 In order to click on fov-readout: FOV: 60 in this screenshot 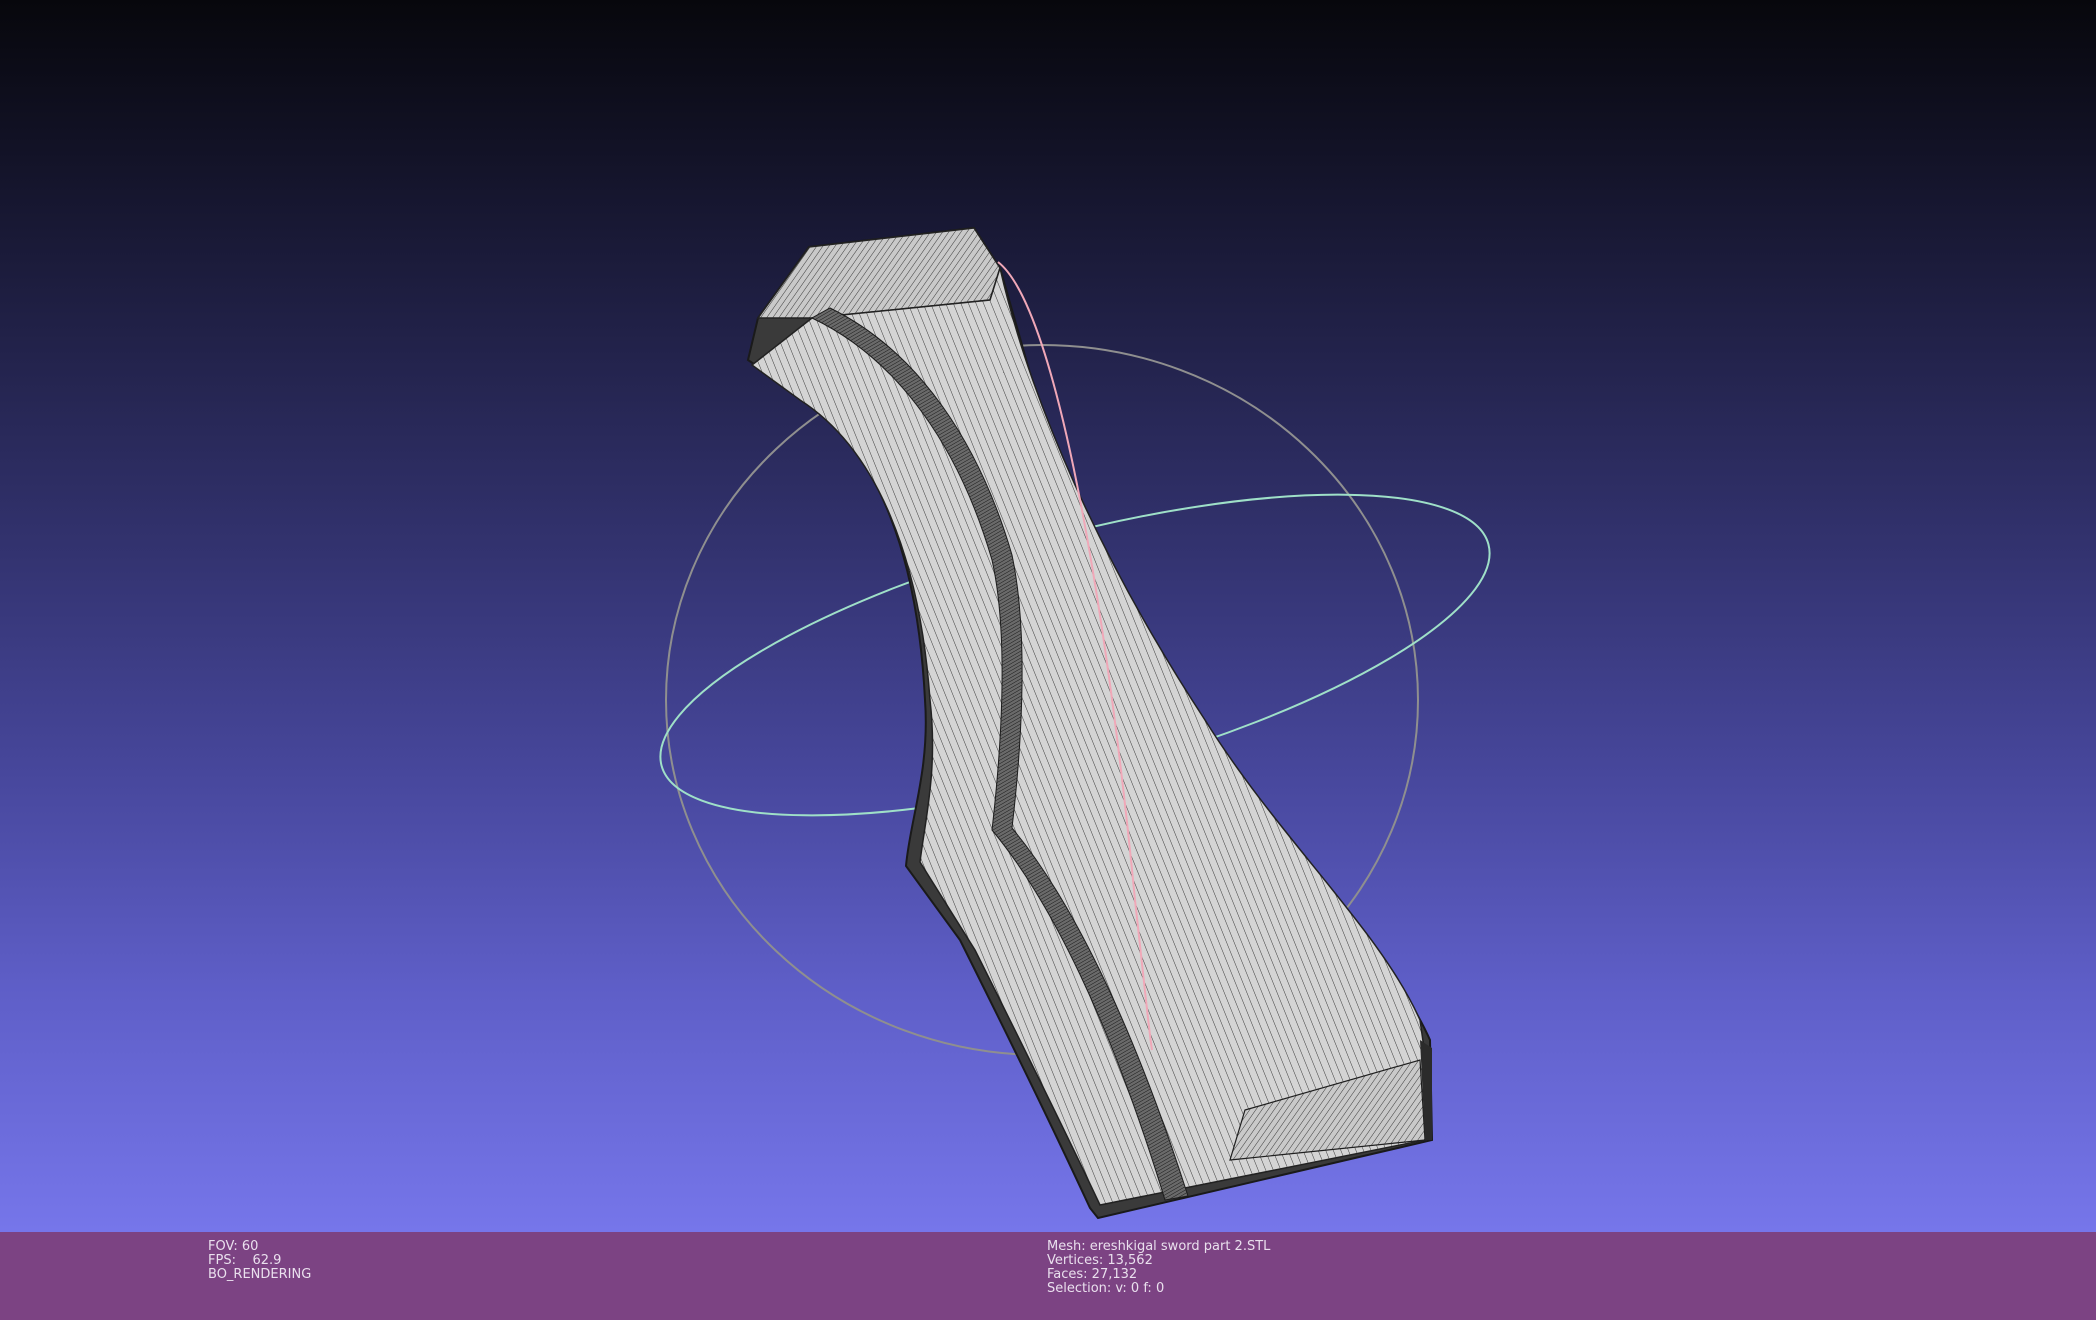, I will do `click(233, 1246)`.